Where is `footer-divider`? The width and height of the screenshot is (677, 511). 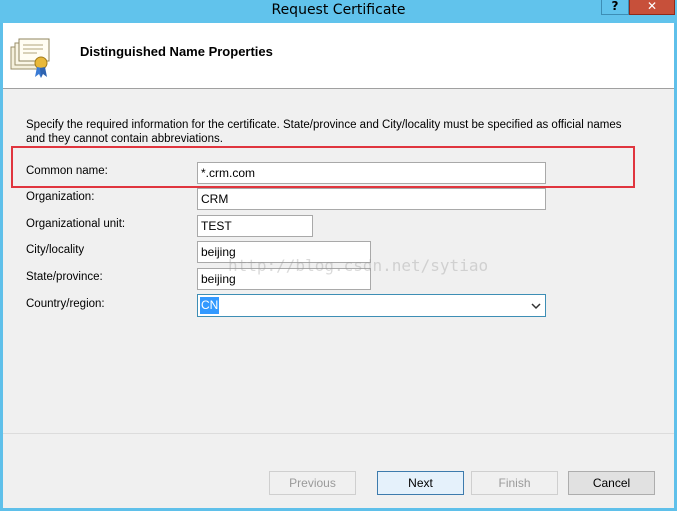 footer-divider is located at coordinates (338, 433).